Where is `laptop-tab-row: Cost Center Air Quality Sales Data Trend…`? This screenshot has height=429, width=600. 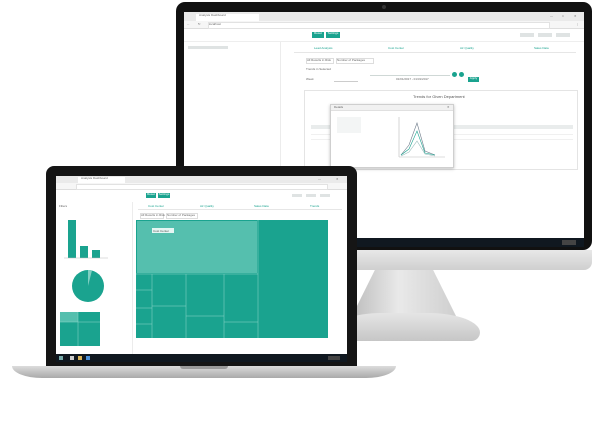 laptop-tab-row: Cost Center Air Quality Sales Data Trend… is located at coordinates (240, 207).